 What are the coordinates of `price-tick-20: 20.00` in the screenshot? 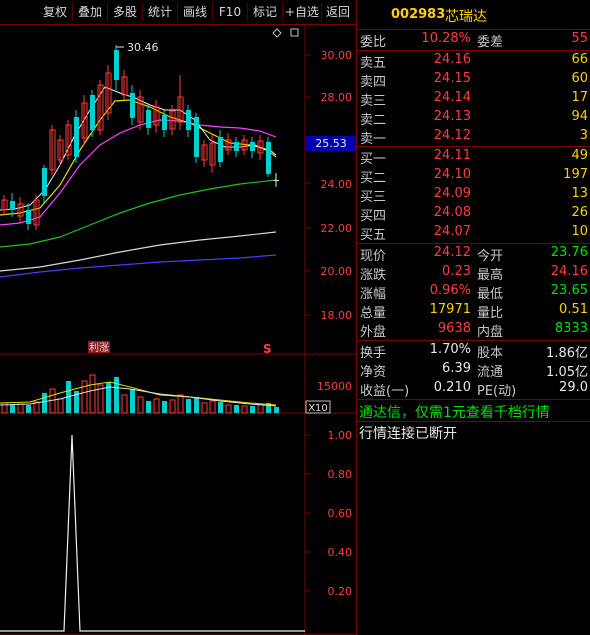 It's located at (337, 271).